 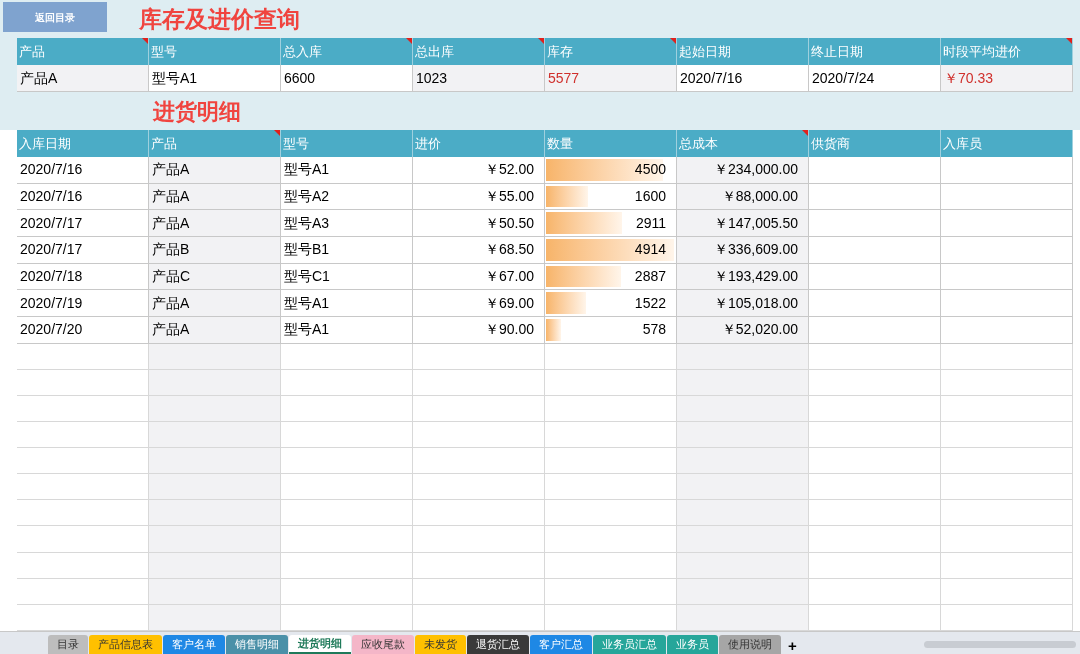 I want to click on table-cell: 产品B, so click(x=215, y=250).